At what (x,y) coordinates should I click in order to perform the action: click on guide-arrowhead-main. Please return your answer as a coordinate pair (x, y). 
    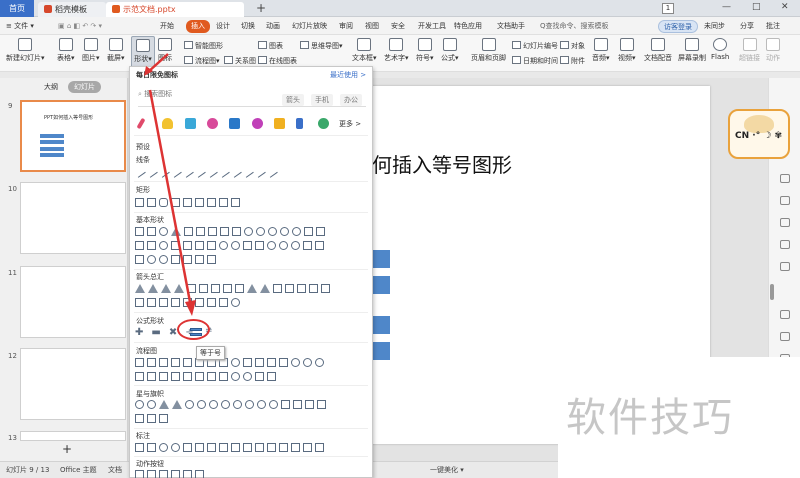
    Looking at the image, I should click on (190, 308).